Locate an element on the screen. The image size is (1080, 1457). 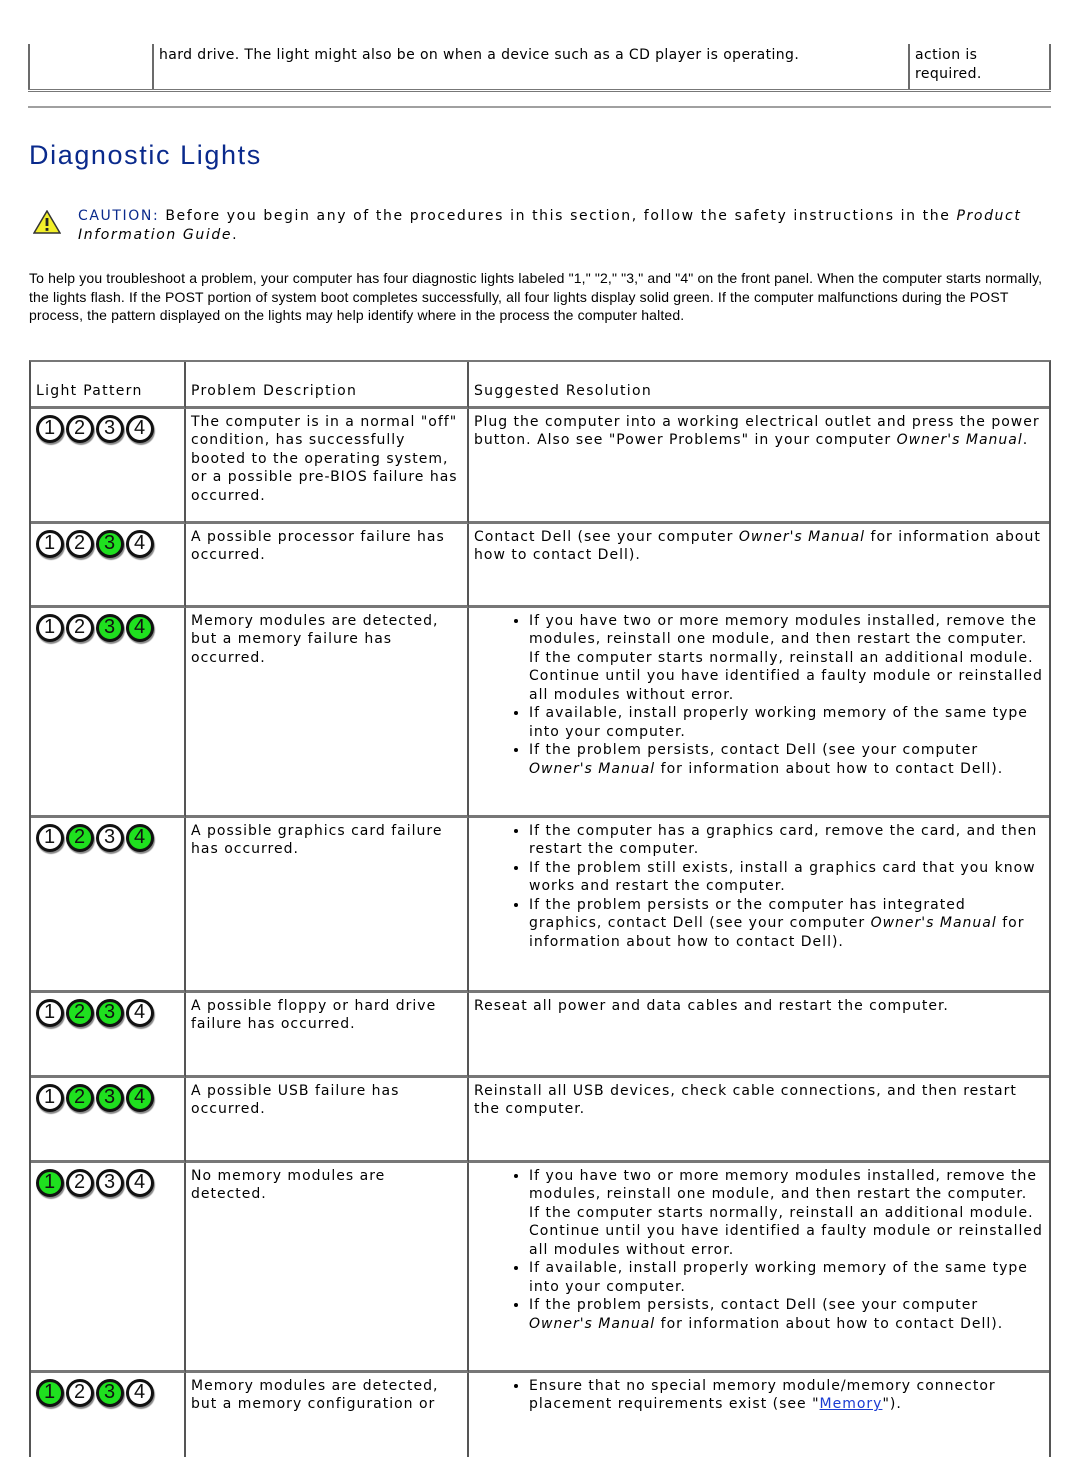
section-divider is located at coordinates (539, 107).